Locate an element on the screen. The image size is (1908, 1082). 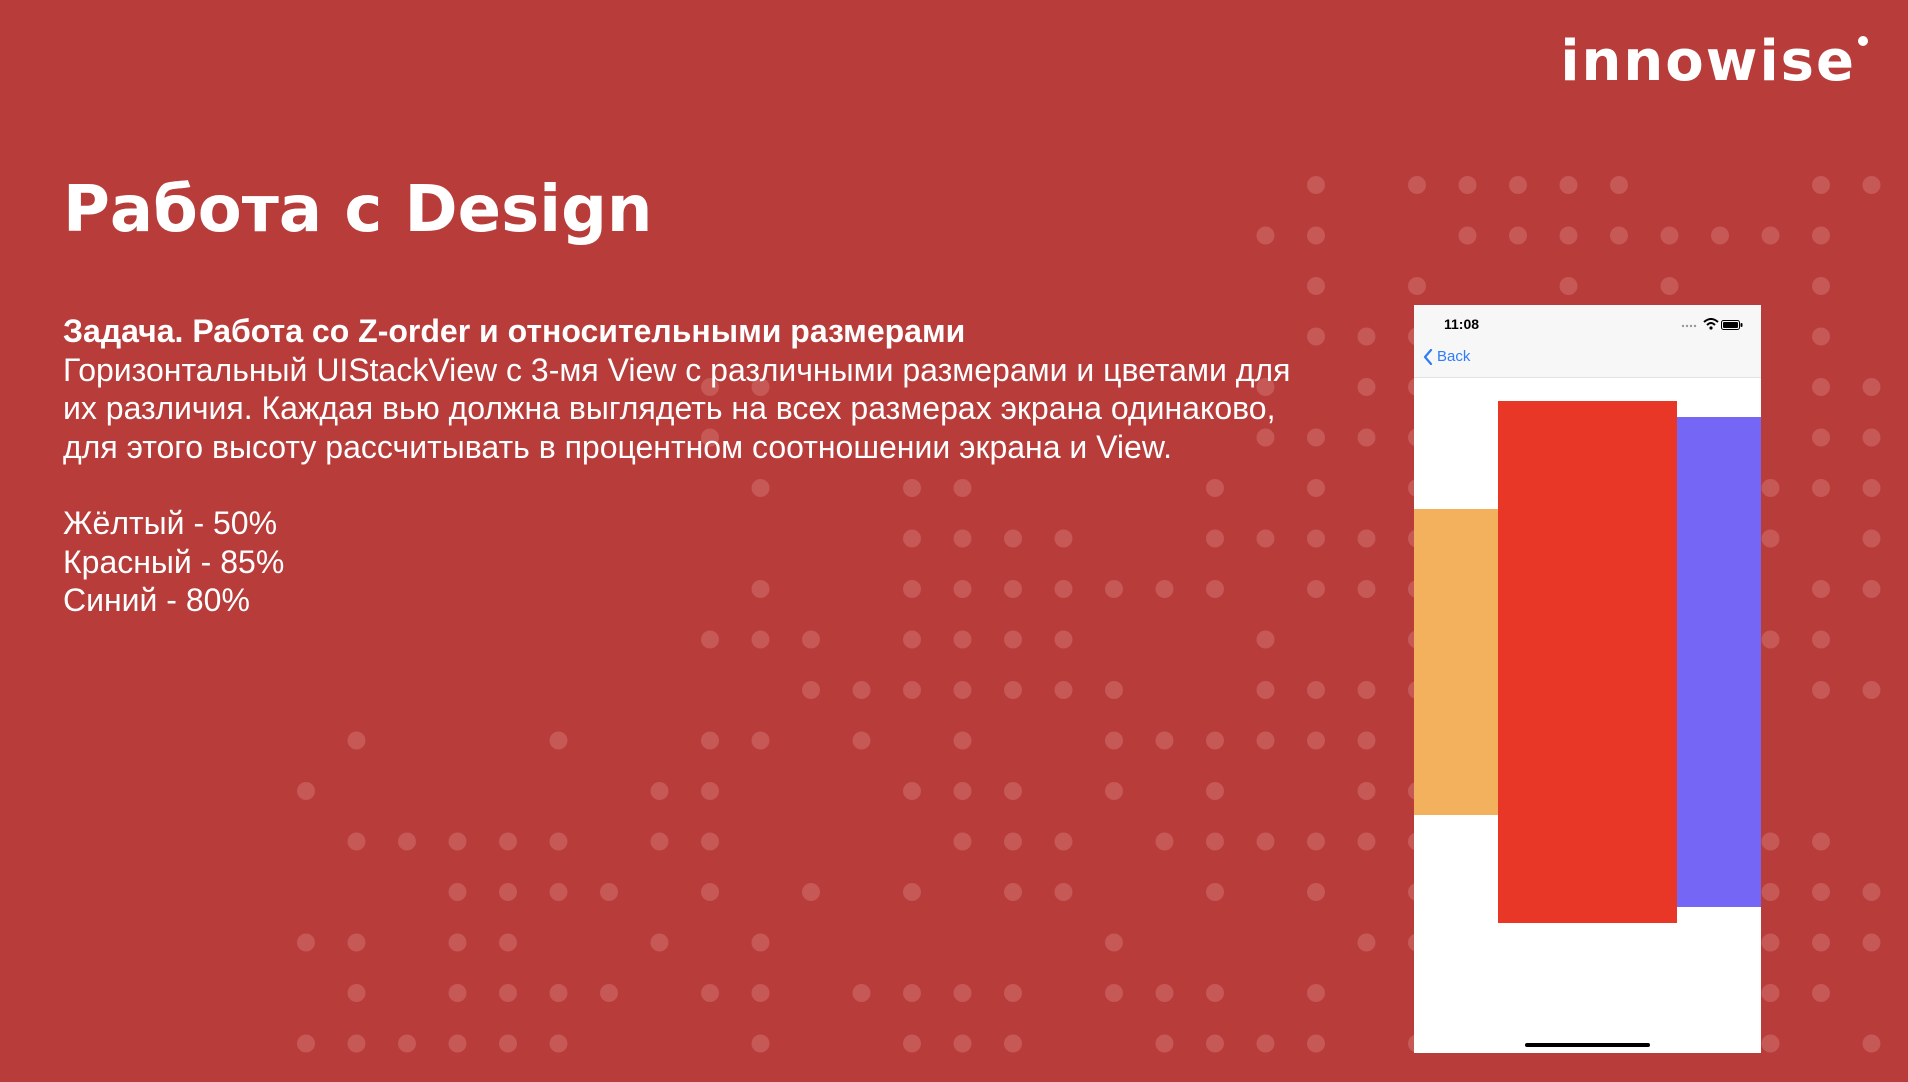
back-button: Back is located at coordinates (1446, 356).